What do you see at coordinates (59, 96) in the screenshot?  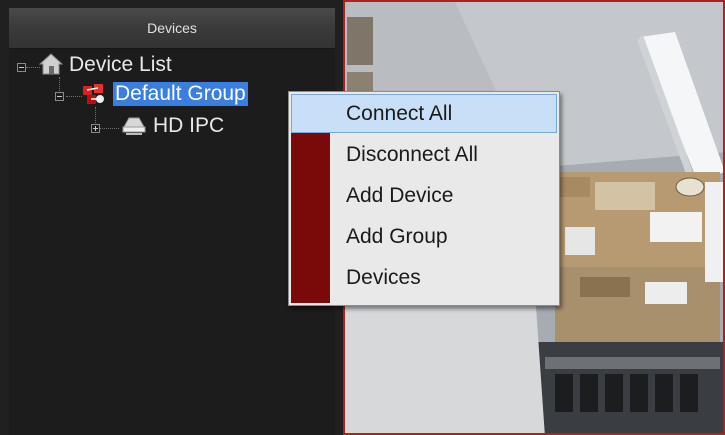 I see `collapse-toggle-default-group` at bounding box center [59, 96].